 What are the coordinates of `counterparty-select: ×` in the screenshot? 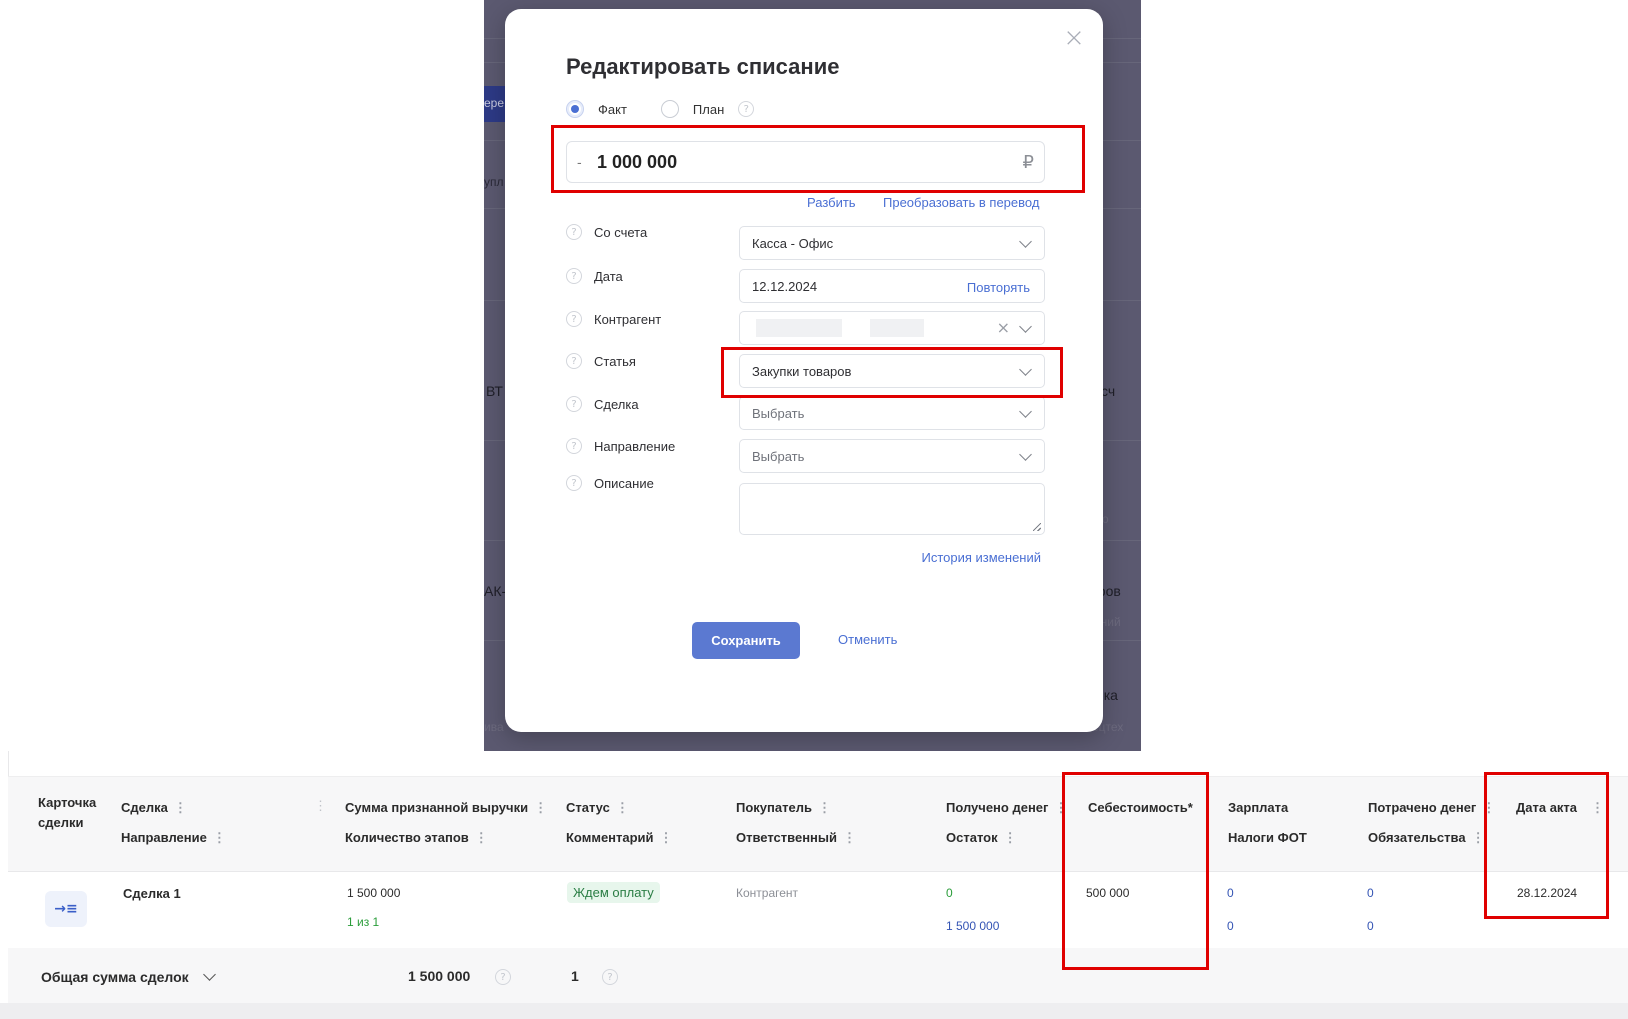 It's located at (892, 328).